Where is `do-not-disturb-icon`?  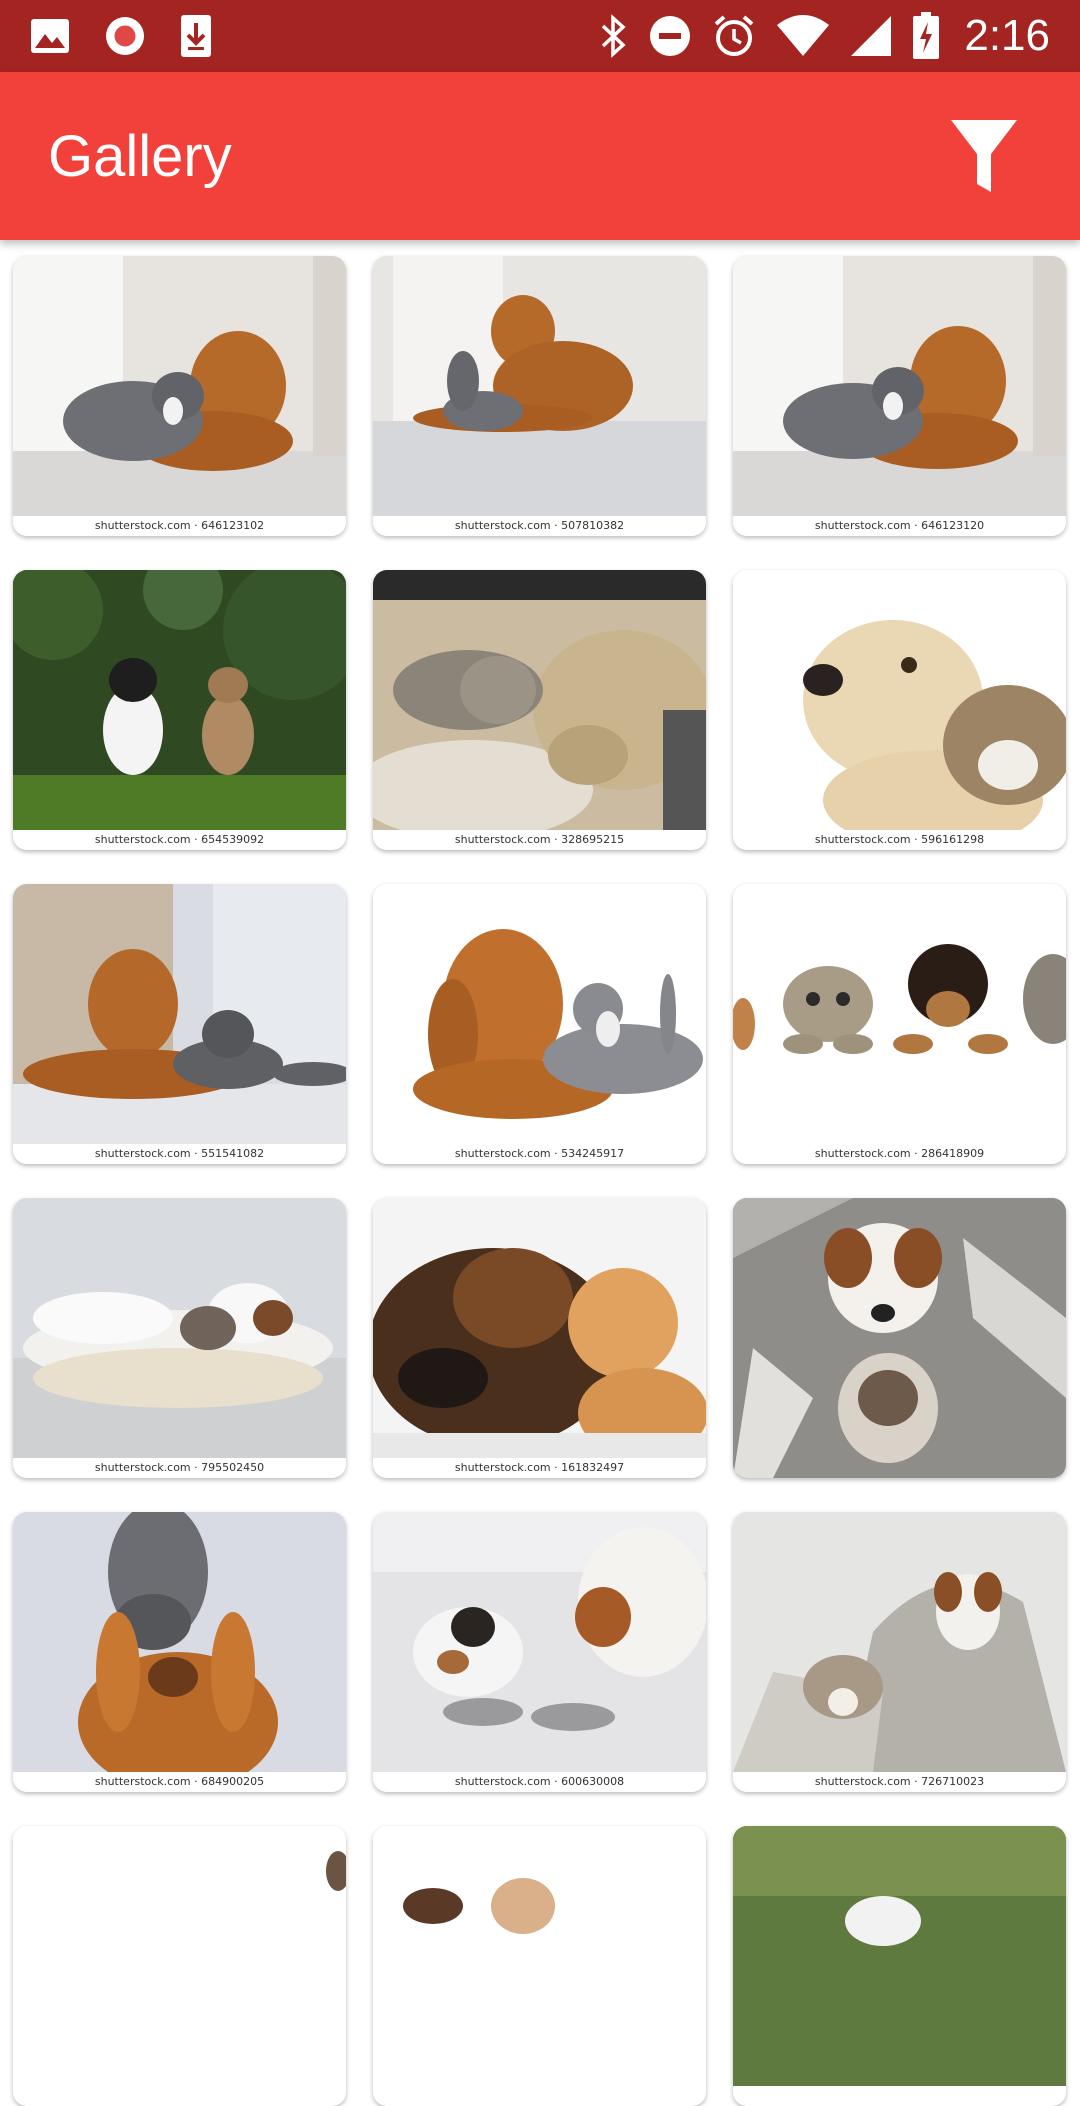 do-not-disturb-icon is located at coordinates (670, 36).